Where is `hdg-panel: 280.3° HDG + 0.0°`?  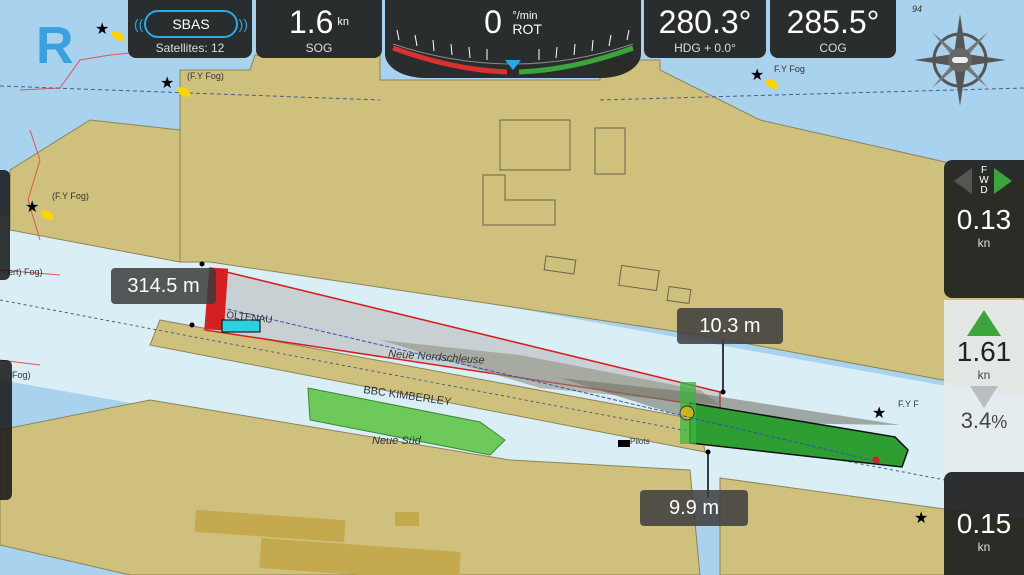
hdg-panel: 280.3° HDG + 0.0° is located at coordinates (705, 29).